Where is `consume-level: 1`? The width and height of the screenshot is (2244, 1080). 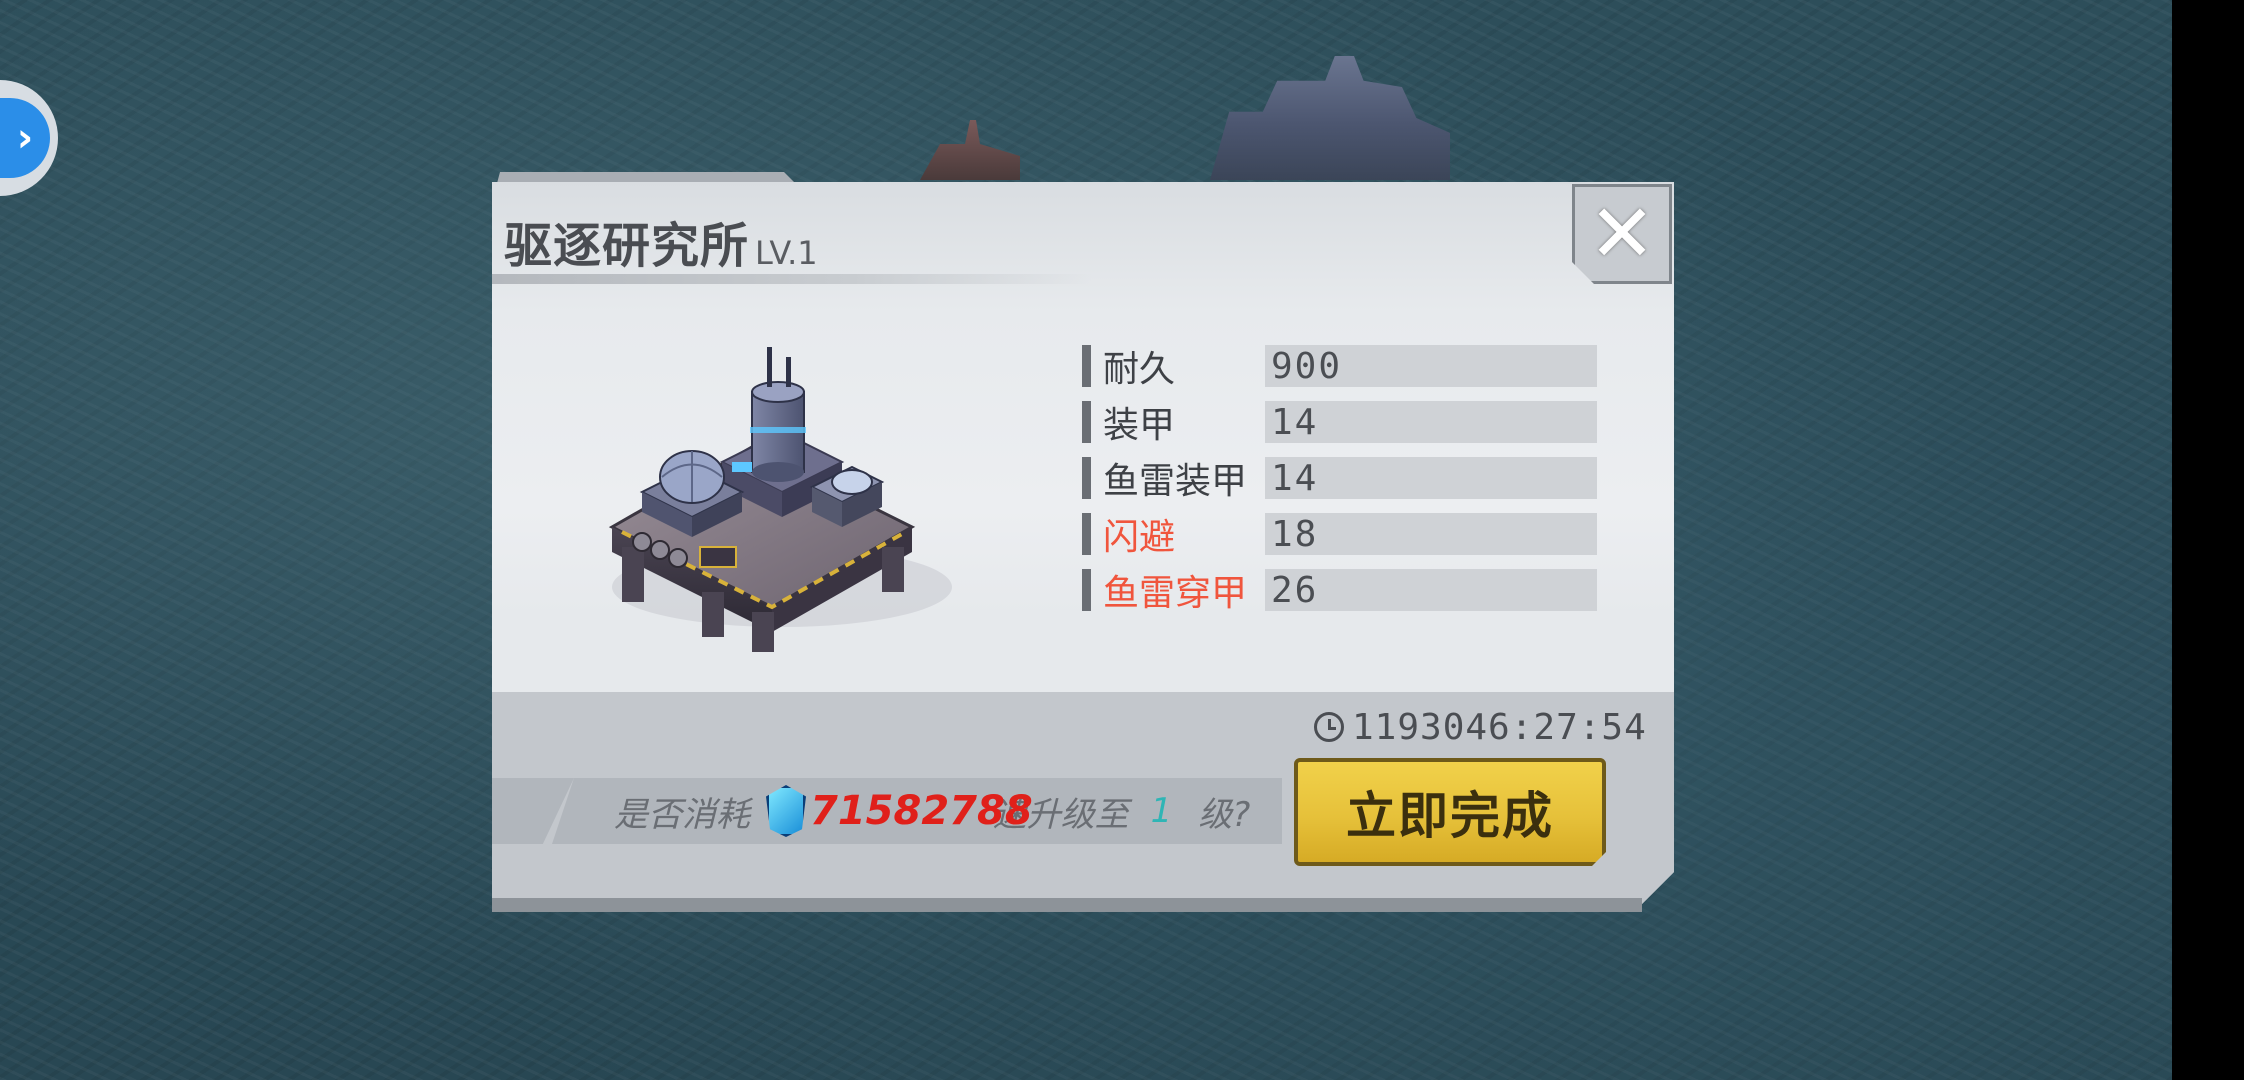 consume-level: 1 is located at coordinates (1161, 811).